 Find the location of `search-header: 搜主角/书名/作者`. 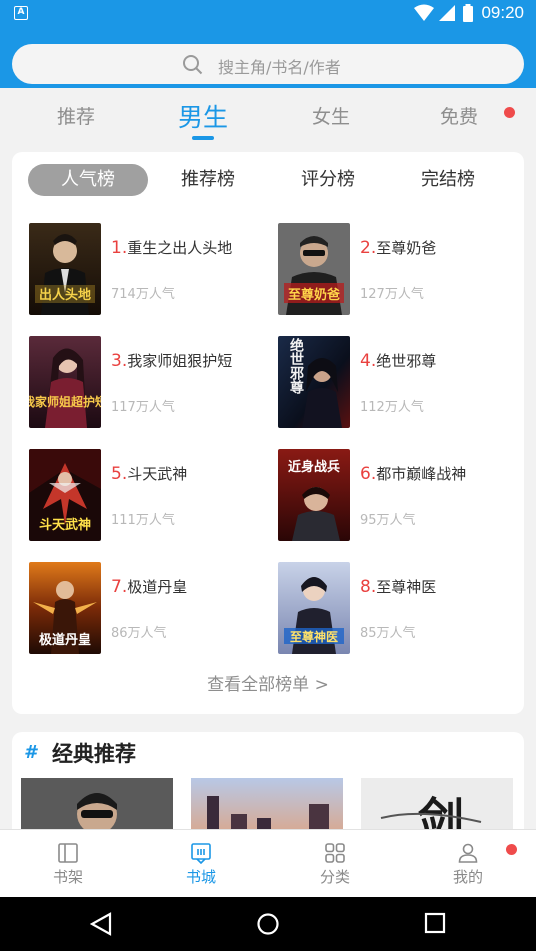

search-header: 搜主角/书名/作者 is located at coordinates (268, 58).